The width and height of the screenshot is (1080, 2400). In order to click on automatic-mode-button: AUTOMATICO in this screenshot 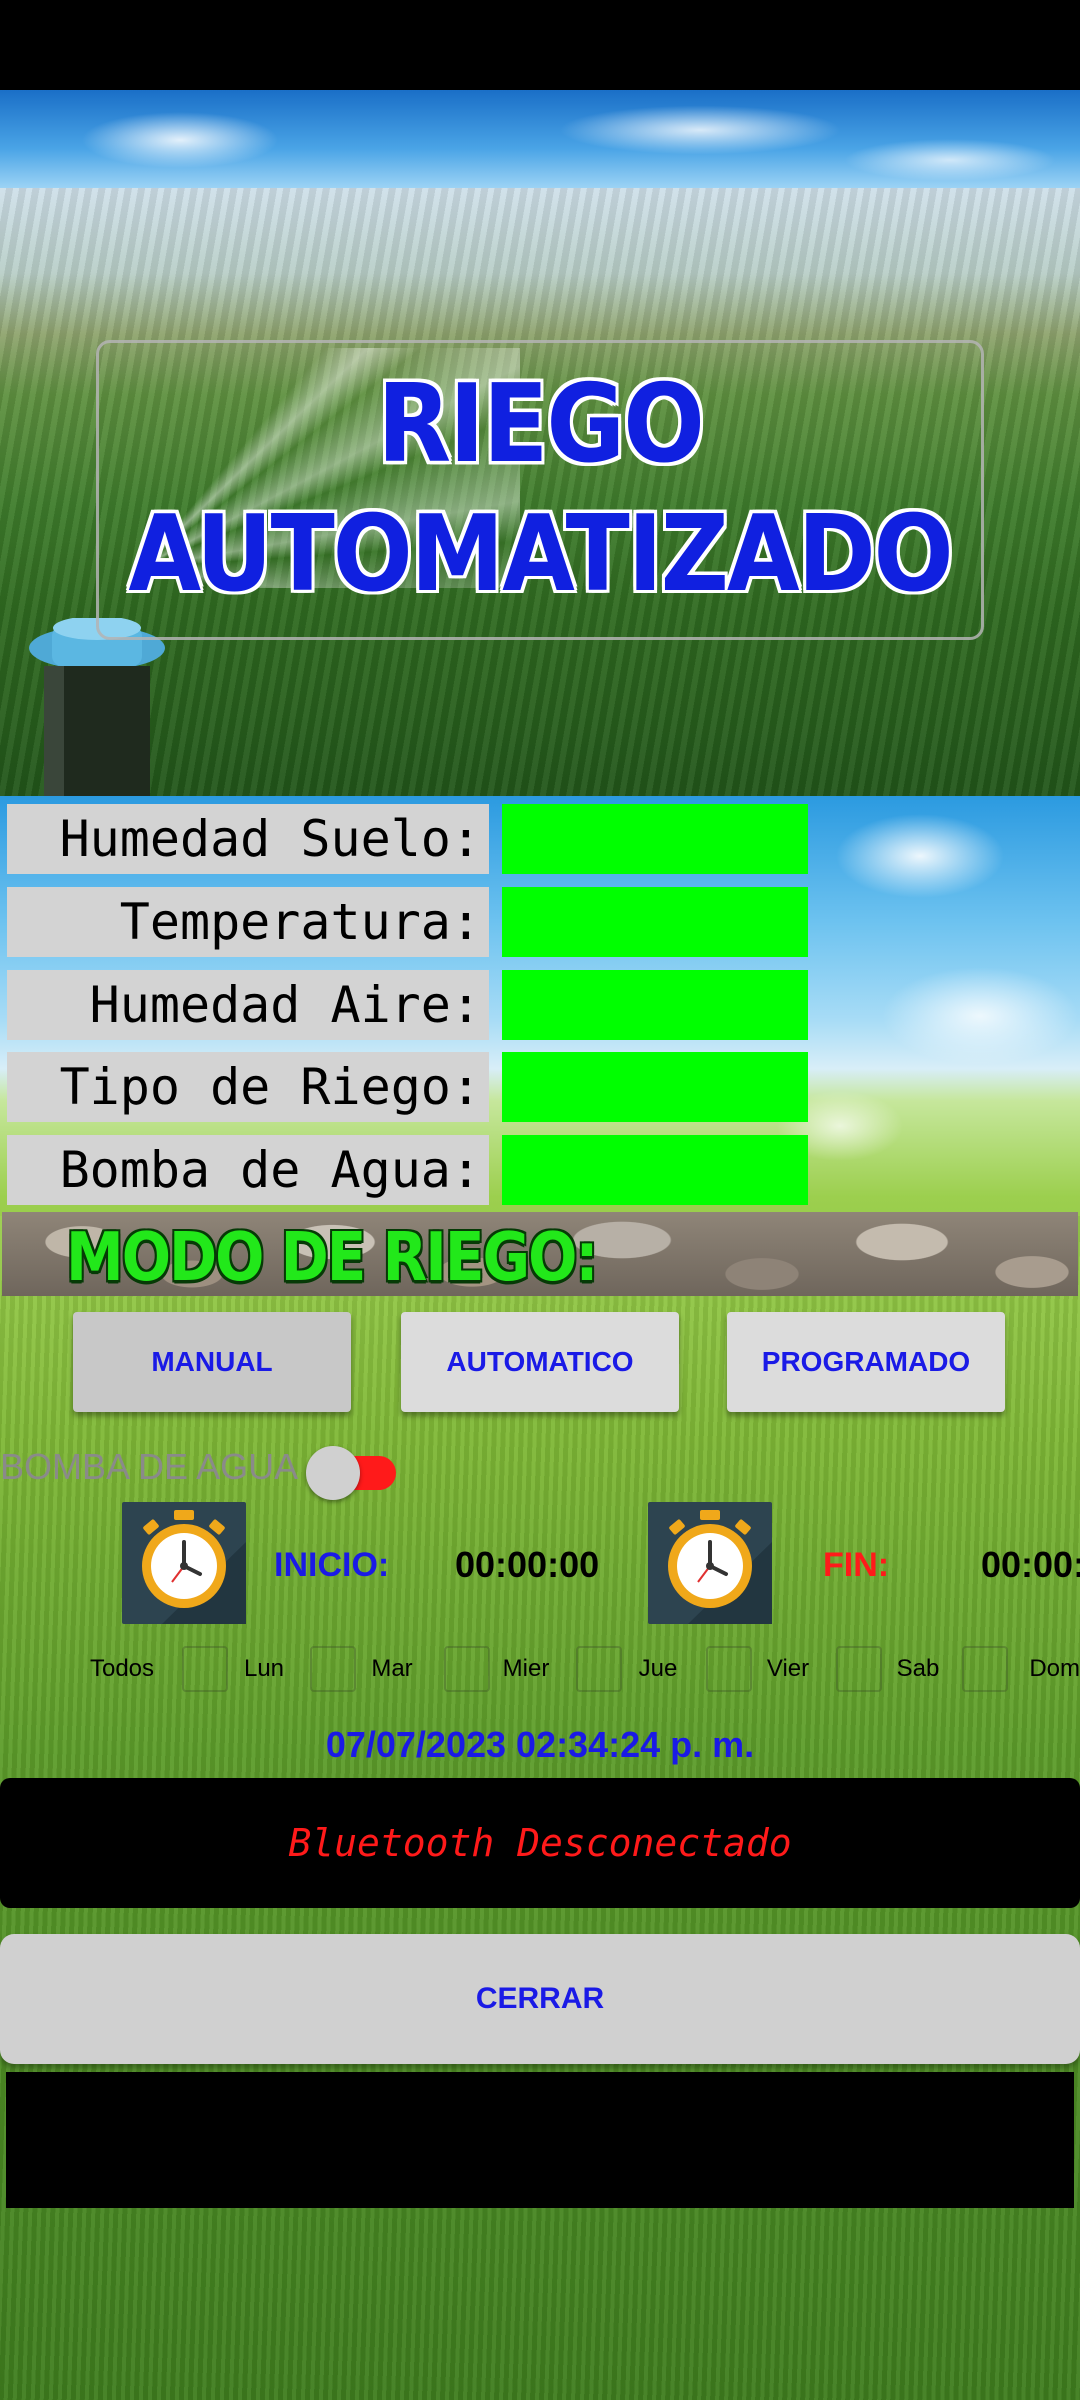, I will do `click(540, 1362)`.